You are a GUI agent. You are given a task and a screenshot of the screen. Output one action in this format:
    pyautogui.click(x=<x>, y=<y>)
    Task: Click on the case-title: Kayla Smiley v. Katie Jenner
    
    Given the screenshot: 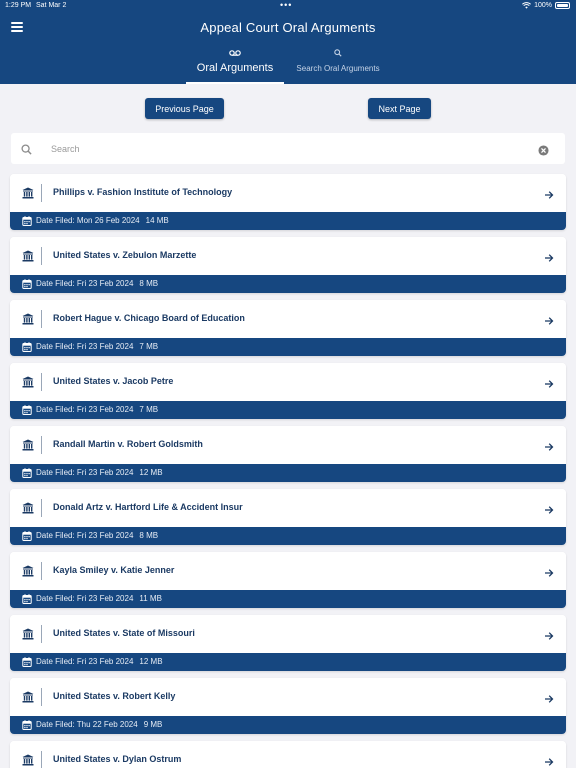 What is the action you would take?
    pyautogui.click(x=114, y=570)
    